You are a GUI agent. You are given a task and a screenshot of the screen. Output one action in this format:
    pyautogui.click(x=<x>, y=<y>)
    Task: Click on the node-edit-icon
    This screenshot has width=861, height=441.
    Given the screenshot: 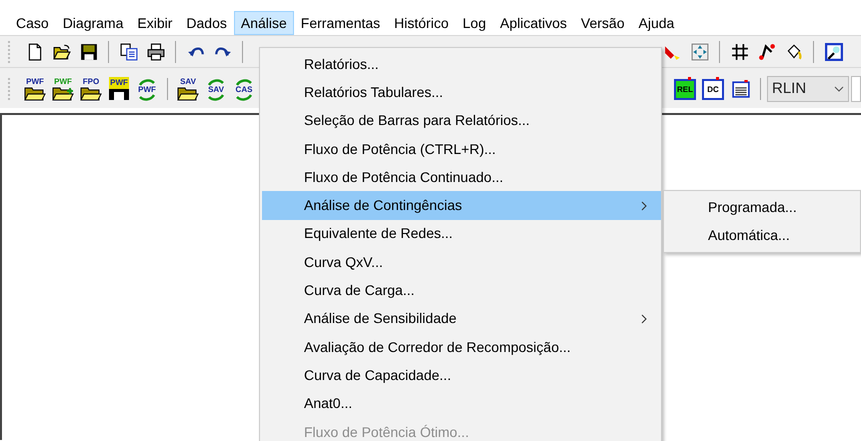 What is the action you would take?
    pyautogui.click(x=767, y=51)
    